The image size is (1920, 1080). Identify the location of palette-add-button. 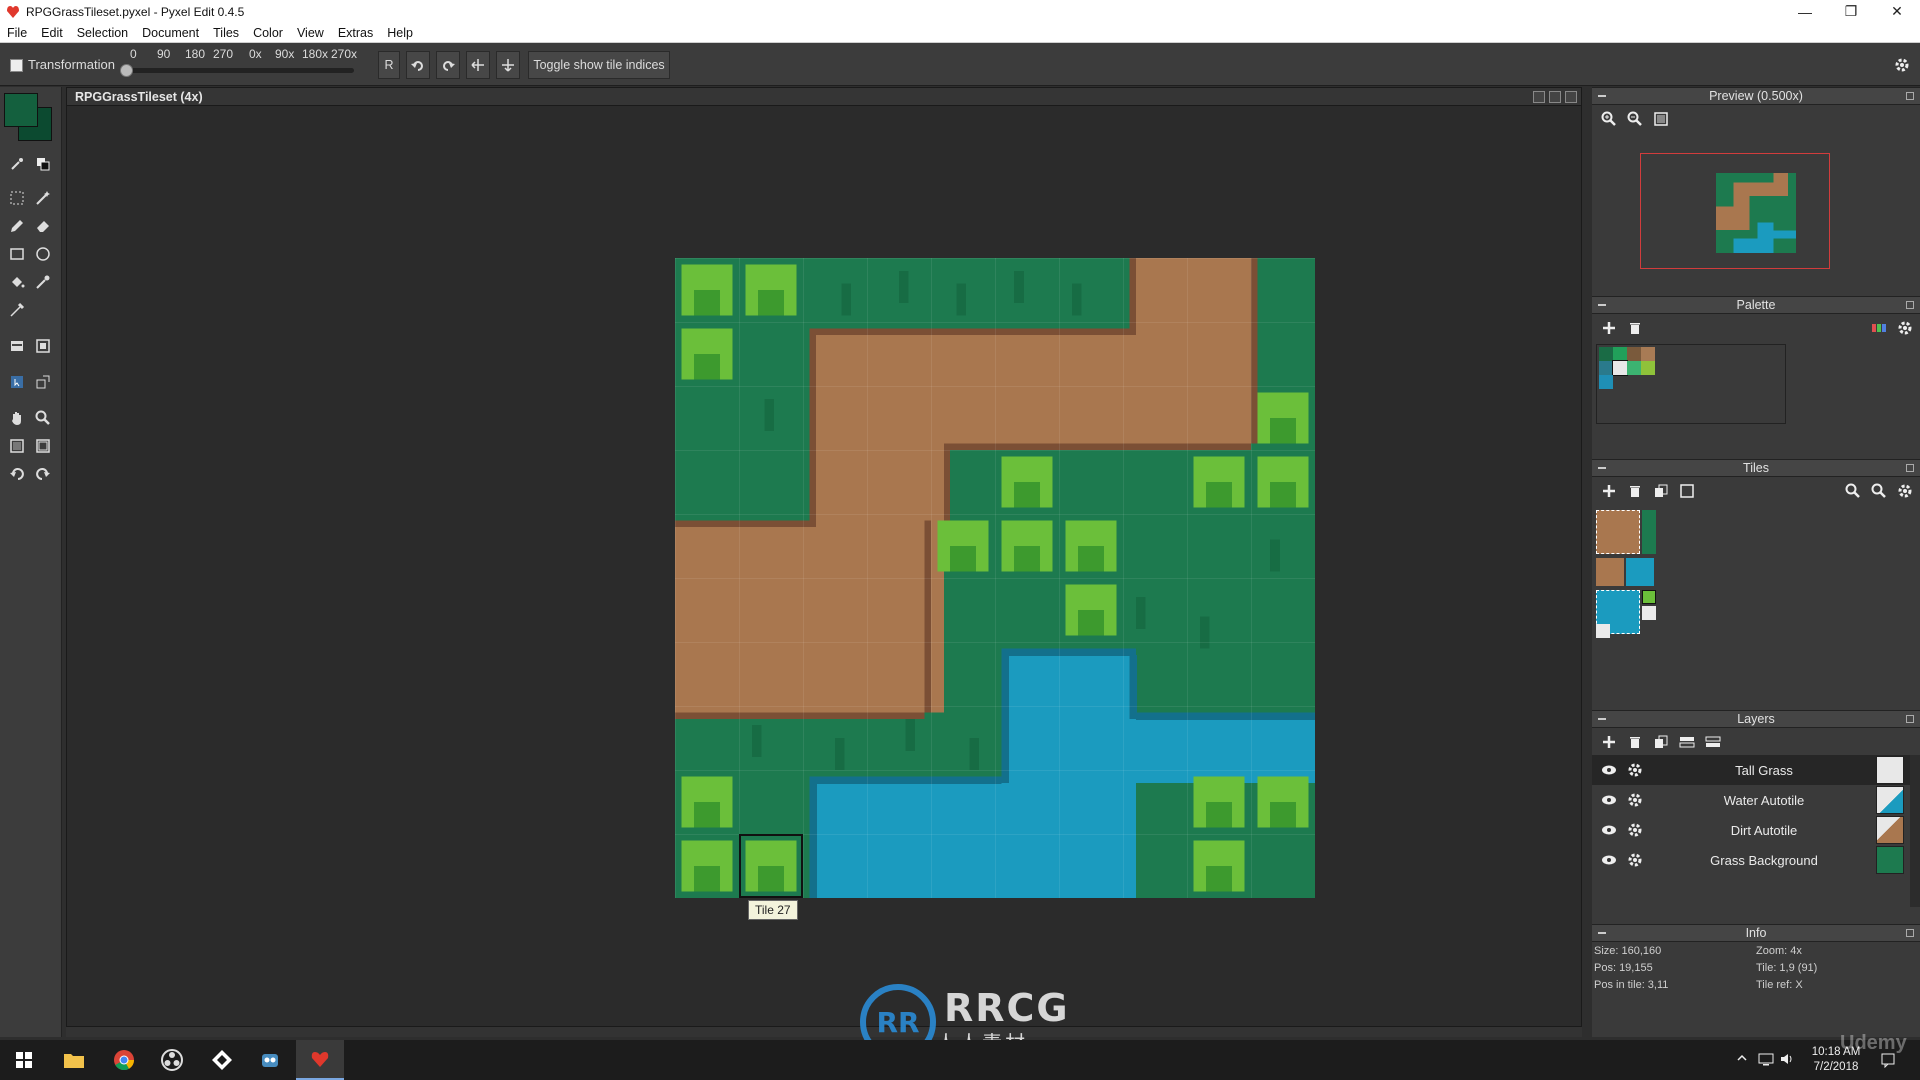
(1609, 328).